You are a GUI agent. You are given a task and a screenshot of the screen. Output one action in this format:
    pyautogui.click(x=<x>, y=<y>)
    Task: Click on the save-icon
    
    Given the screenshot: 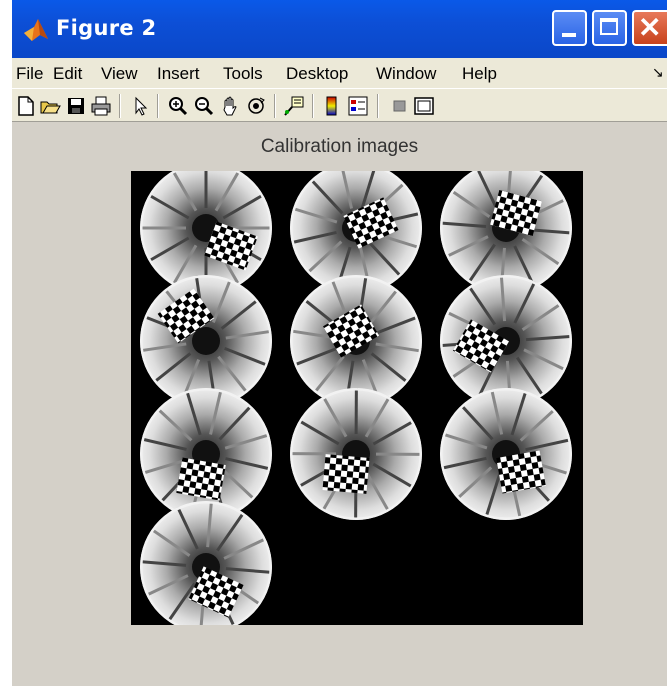 What is the action you would take?
    pyautogui.click(x=76, y=106)
    